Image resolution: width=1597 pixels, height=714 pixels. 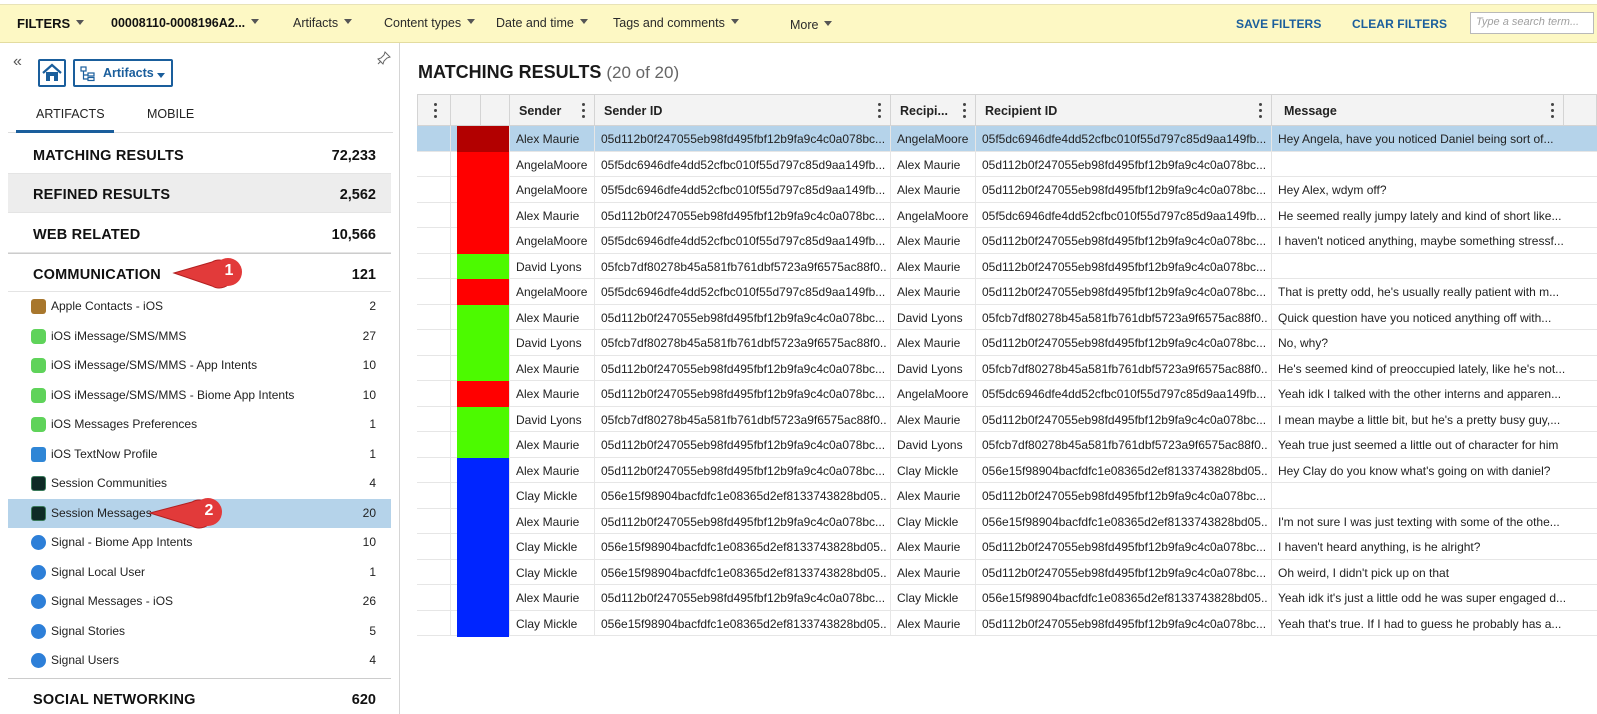 I want to click on artifact-ios-imessage: iOS iMessage/SMS/MMS 27, so click(x=199, y=336).